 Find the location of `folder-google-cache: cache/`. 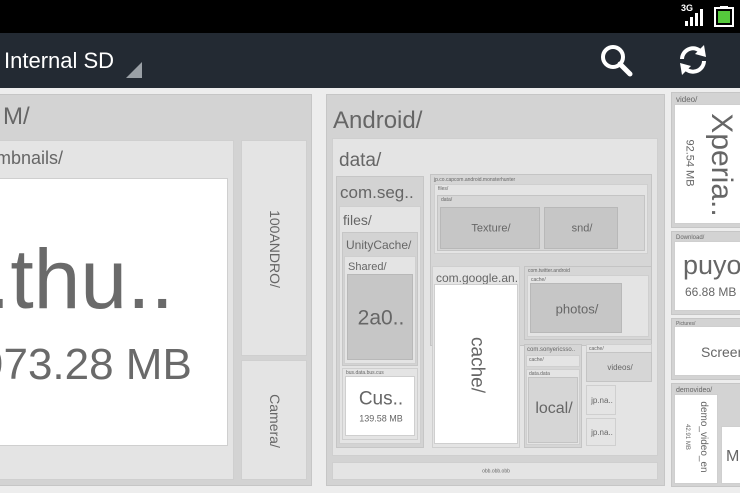

folder-google-cache: cache/ is located at coordinates (476, 364).